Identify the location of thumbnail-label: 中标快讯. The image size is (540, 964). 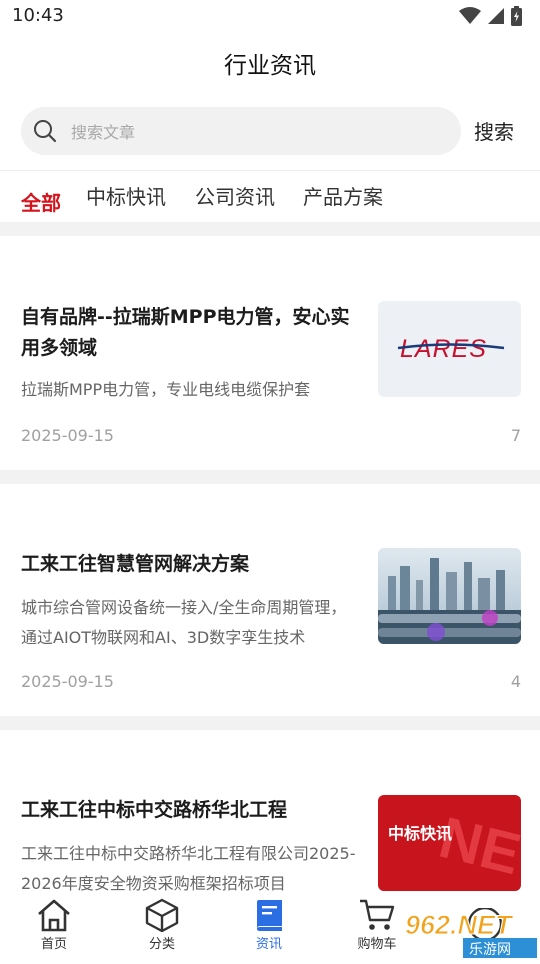
(420, 833).